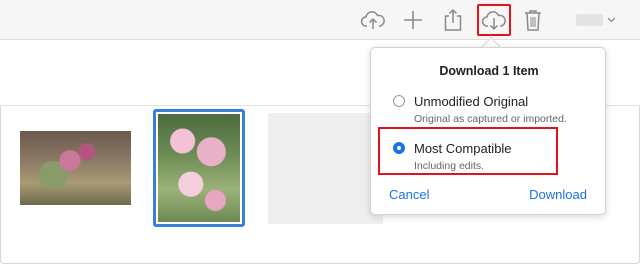 The height and width of the screenshot is (264, 640). What do you see at coordinates (471, 101) in the screenshot?
I see `option-label: Unmodified Original` at bounding box center [471, 101].